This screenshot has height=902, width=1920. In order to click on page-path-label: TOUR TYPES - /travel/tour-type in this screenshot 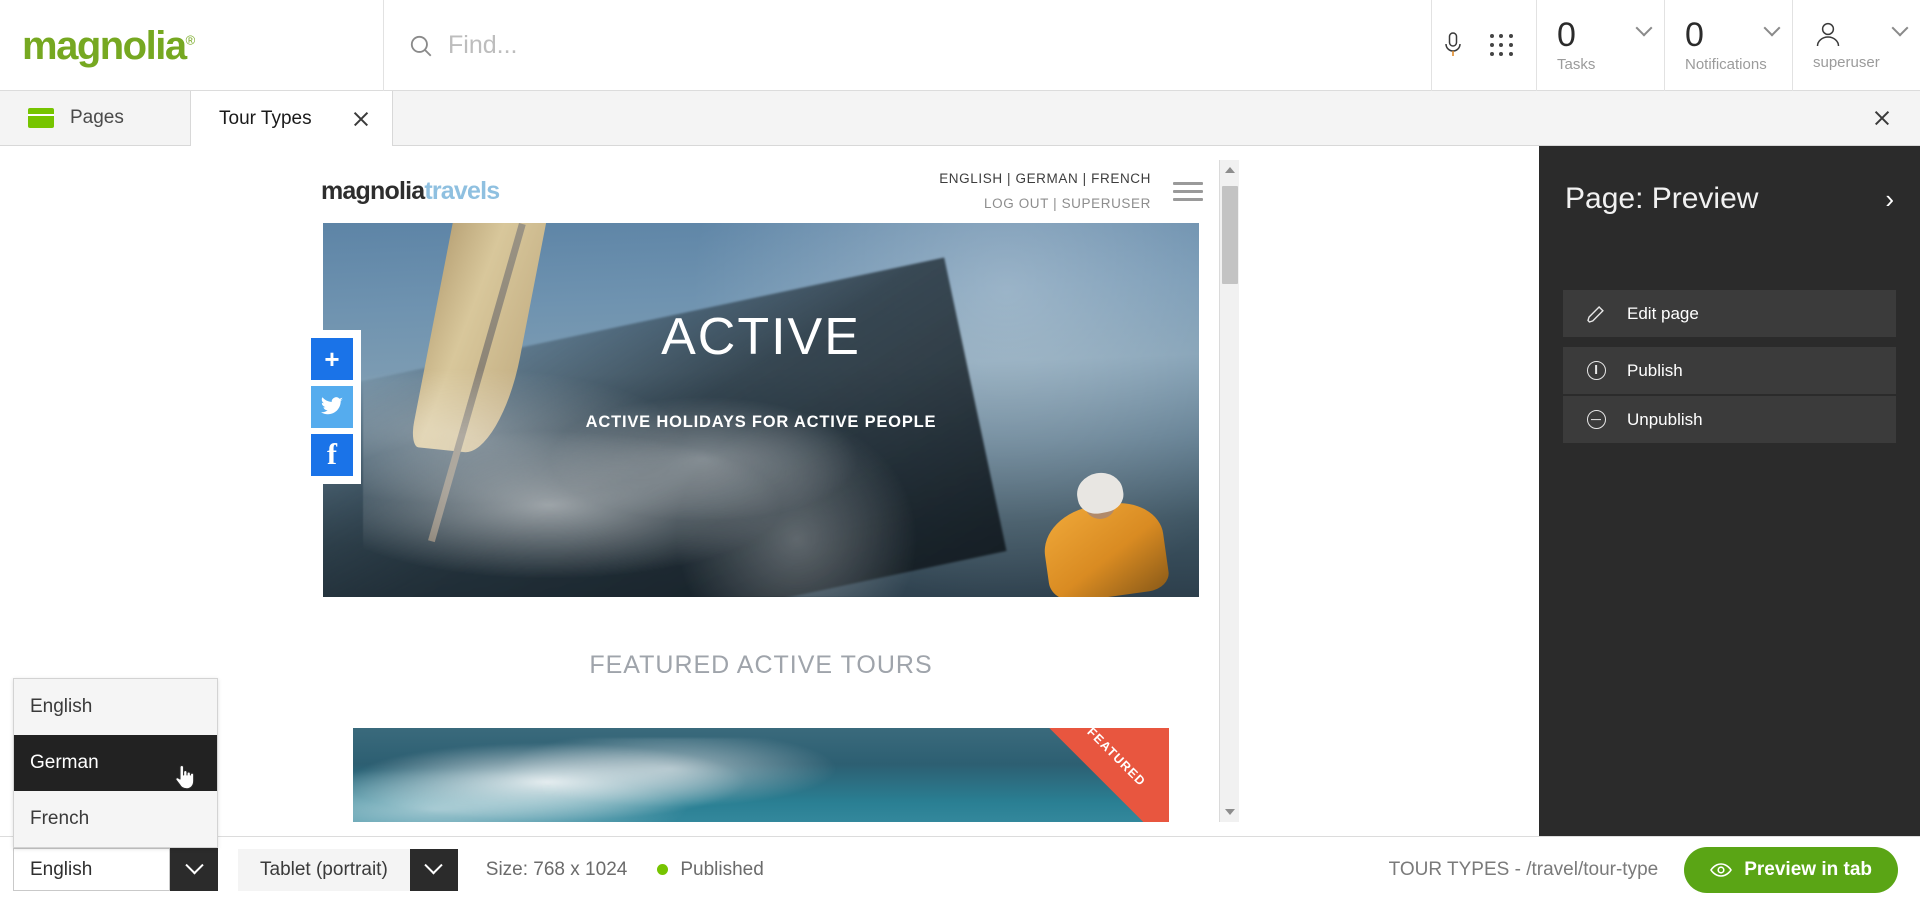, I will do `click(1523, 869)`.